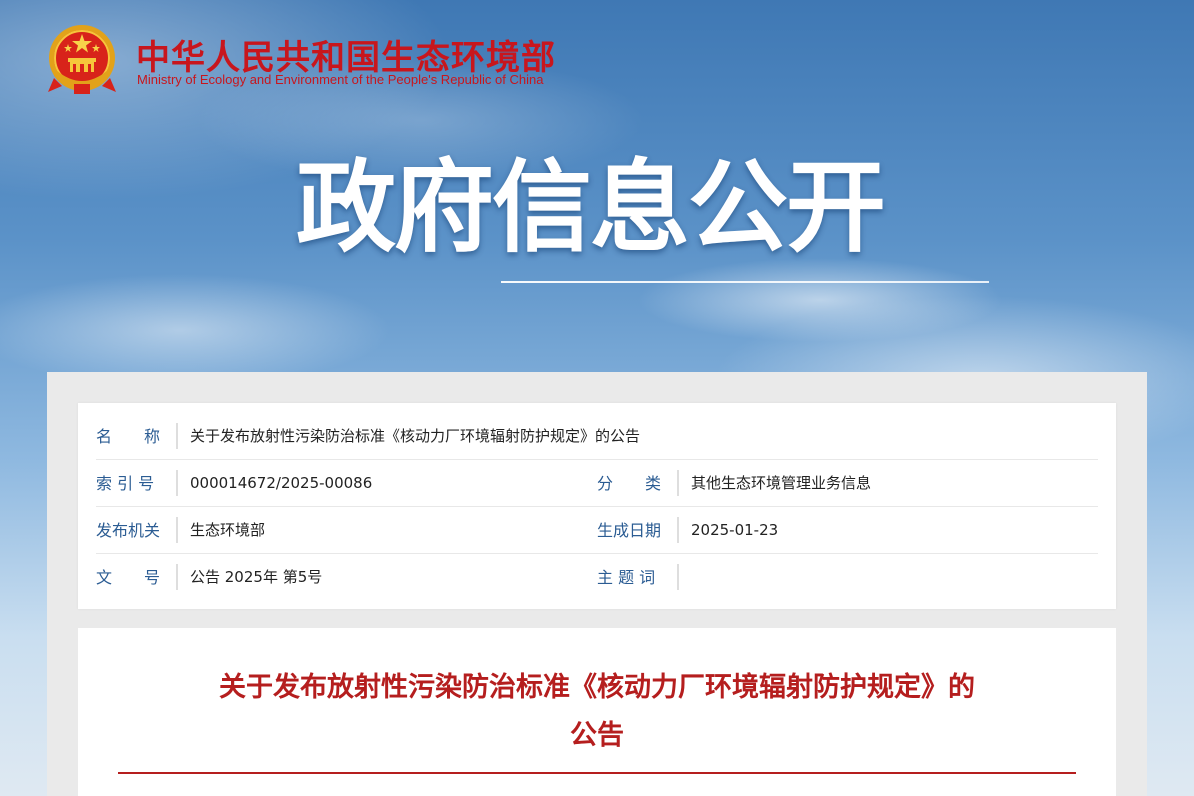 The height and width of the screenshot is (796, 1194). What do you see at coordinates (745, 282) in the screenshot?
I see `title-underline` at bounding box center [745, 282].